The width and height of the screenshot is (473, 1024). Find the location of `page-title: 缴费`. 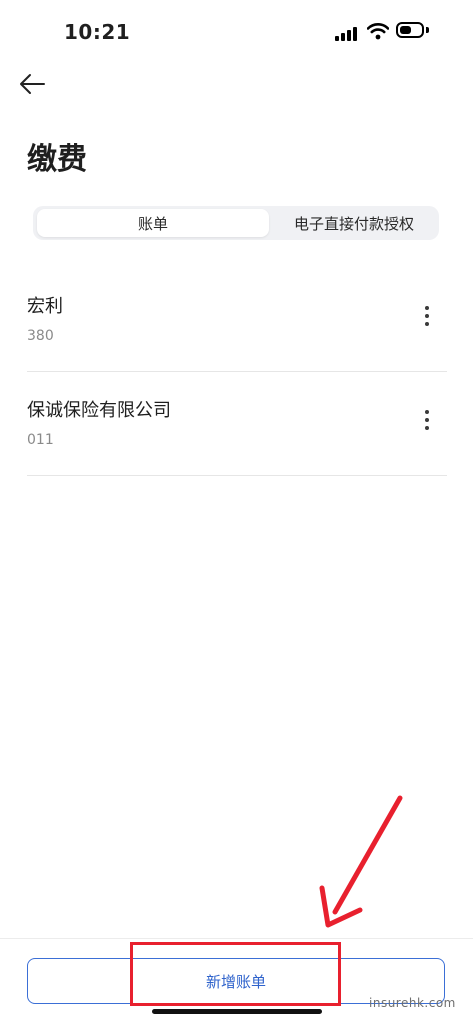

page-title: 缴费 is located at coordinates (57, 159).